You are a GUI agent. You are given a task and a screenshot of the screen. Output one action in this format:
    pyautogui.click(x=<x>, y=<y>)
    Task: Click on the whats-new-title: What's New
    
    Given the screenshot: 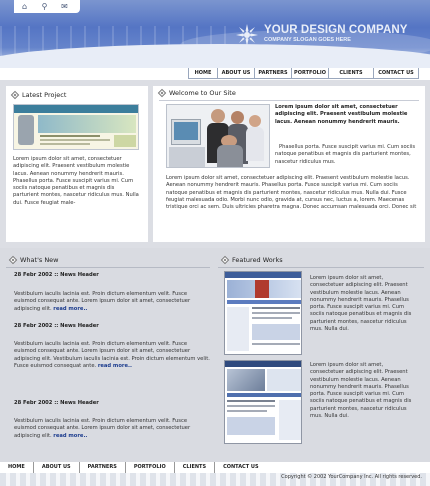 What is the action you would take?
    pyautogui.click(x=39, y=260)
    